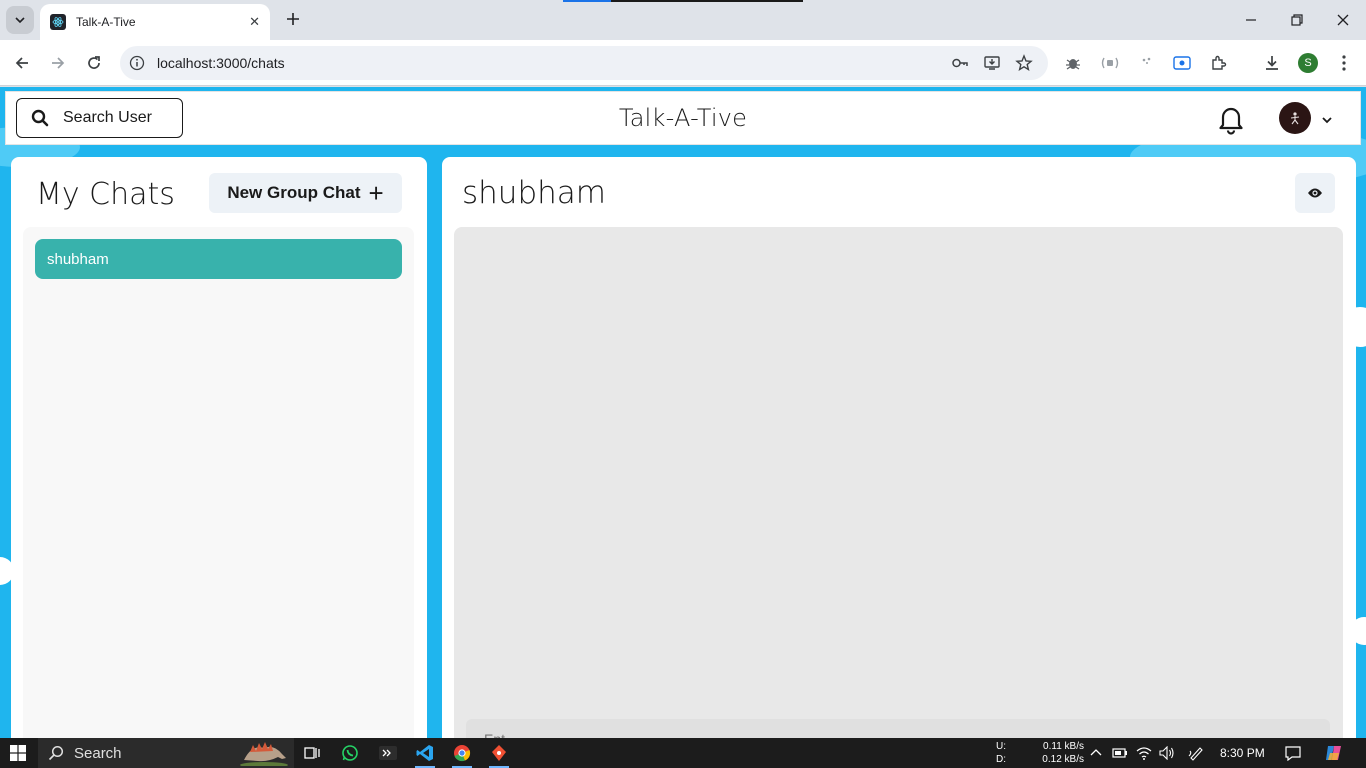 Image resolution: width=1366 pixels, height=768 pixels. I want to click on tab-title: Talk-A-Tive, so click(106, 22).